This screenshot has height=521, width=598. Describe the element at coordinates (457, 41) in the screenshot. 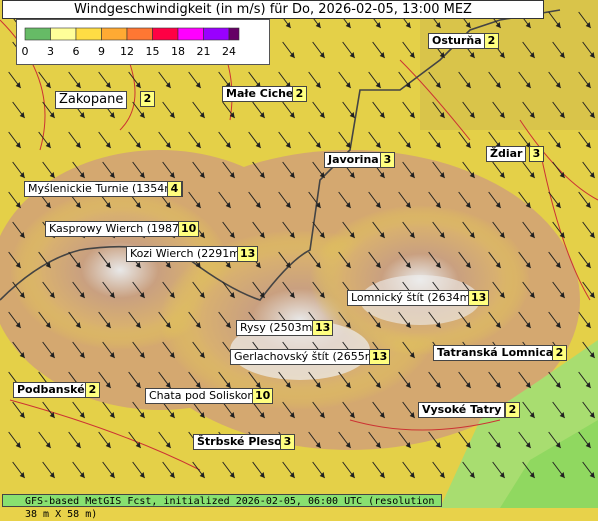

I see `place-label-osturna: Osturňa` at that location.